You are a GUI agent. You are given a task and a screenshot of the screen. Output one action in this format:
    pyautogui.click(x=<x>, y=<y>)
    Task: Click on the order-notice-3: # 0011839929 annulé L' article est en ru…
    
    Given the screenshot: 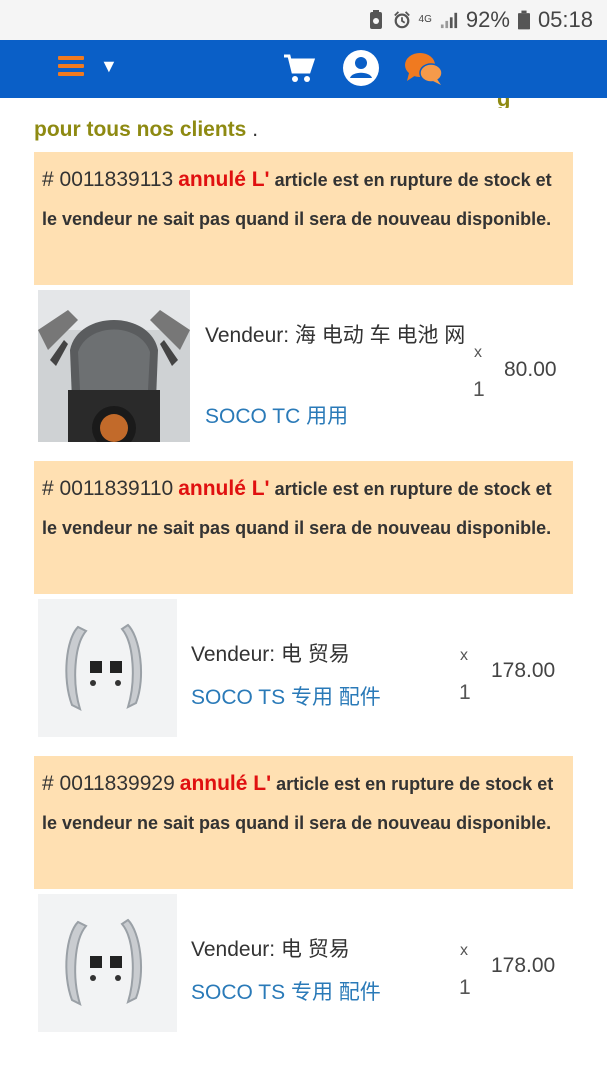 What is the action you would take?
    pyautogui.click(x=303, y=822)
    